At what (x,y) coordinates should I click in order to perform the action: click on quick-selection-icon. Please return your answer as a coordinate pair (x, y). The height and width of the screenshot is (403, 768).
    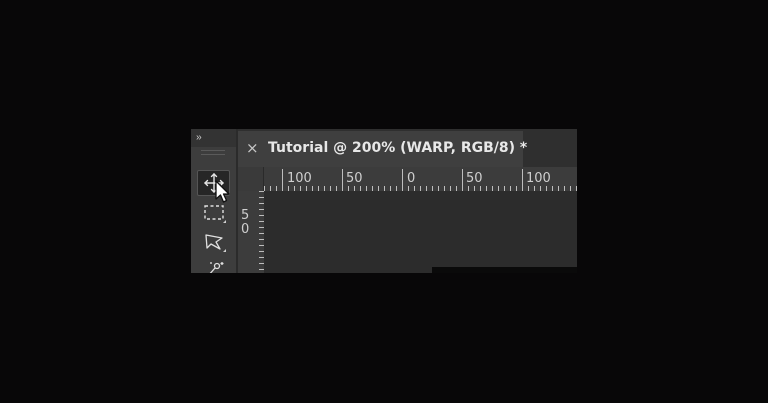
    Looking at the image, I should click on (216, 267).